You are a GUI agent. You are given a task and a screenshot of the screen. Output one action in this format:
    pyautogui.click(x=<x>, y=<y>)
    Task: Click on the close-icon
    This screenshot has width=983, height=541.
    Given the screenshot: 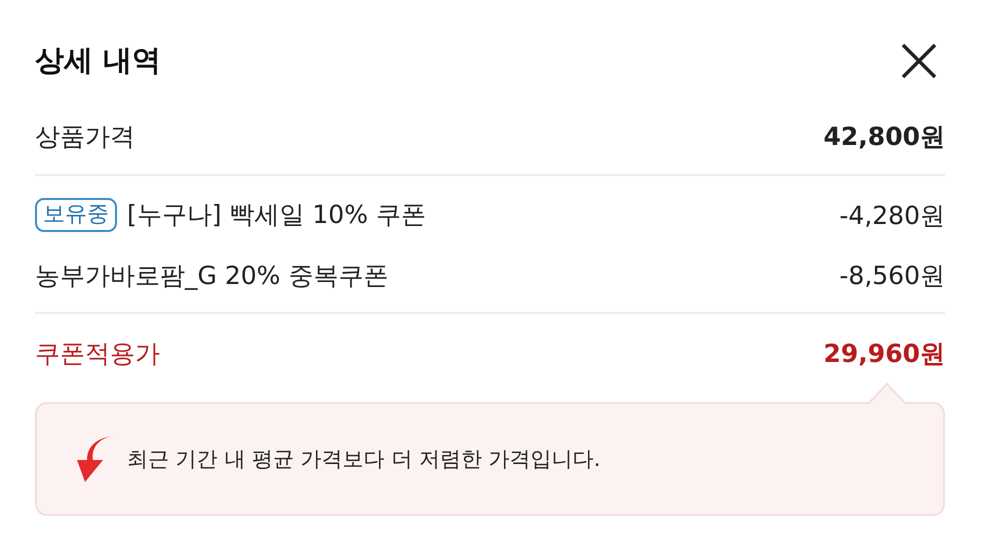 What is the action you would take?
    pyautogui.click(x=919, y=61)
    